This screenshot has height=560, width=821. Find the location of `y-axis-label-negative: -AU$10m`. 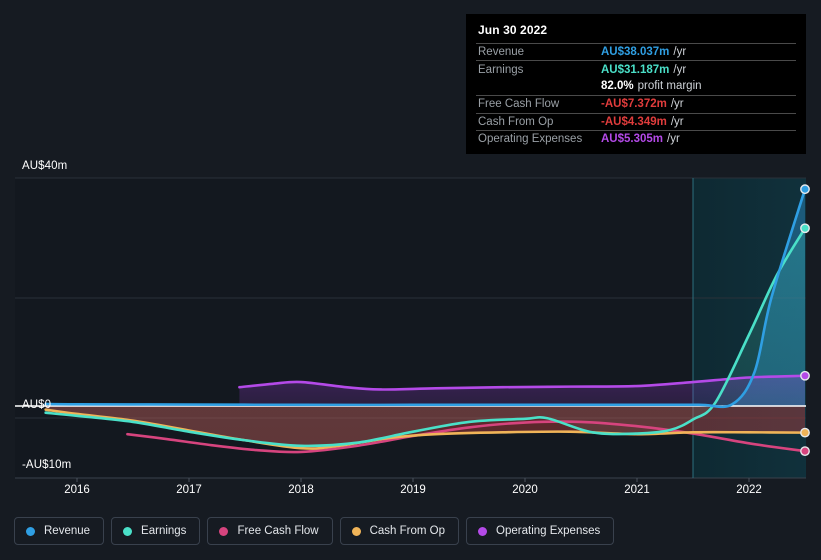

y-axis-label-negative: -AU$10m is located at coordinates (47, 465).